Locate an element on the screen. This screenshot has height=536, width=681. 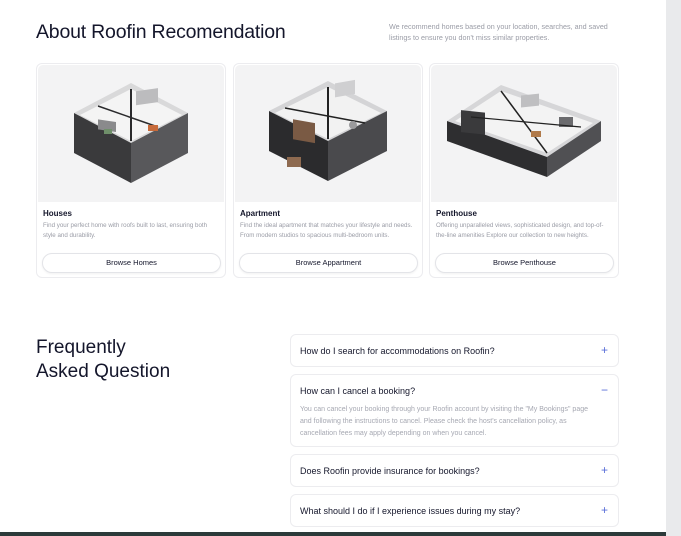
faq-title: Frequently Asked Question is located at coordinates (103, 359).